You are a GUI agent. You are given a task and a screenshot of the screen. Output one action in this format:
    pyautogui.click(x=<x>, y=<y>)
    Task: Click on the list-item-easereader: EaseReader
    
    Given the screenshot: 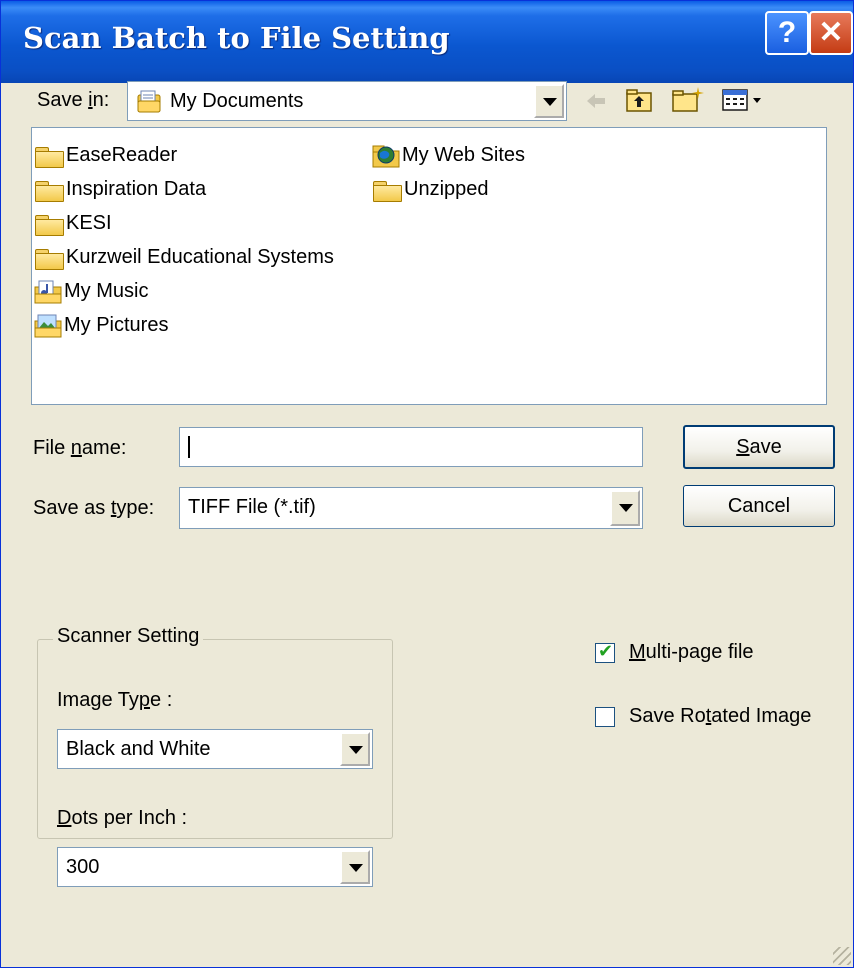 What is the action you would take?
    pyautogui.click(x=105, y=155)
    